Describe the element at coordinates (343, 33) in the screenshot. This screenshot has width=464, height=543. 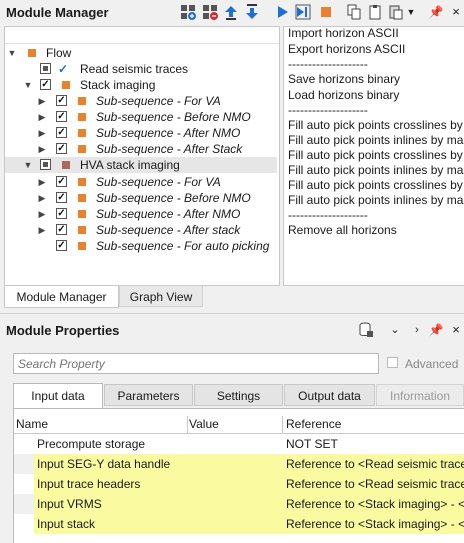
I see `menu-item-import-horizon: Import horizon ASCII` at that location.